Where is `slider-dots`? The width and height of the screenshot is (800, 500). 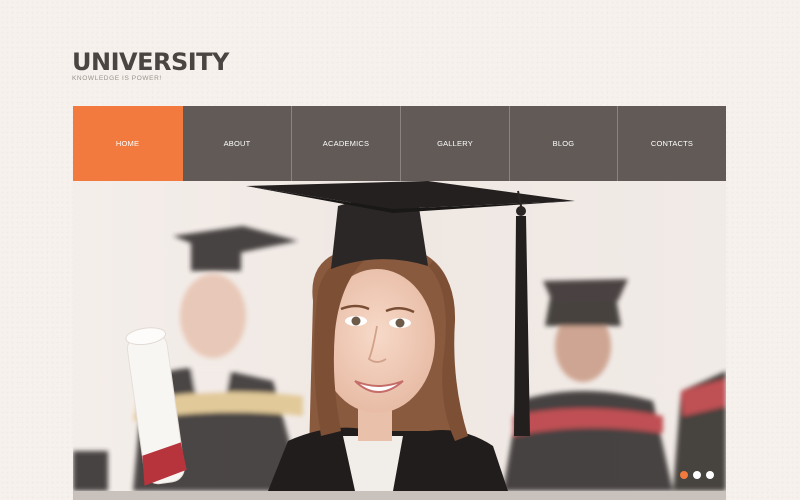 slider-dots is located at coordinates (697, 475).